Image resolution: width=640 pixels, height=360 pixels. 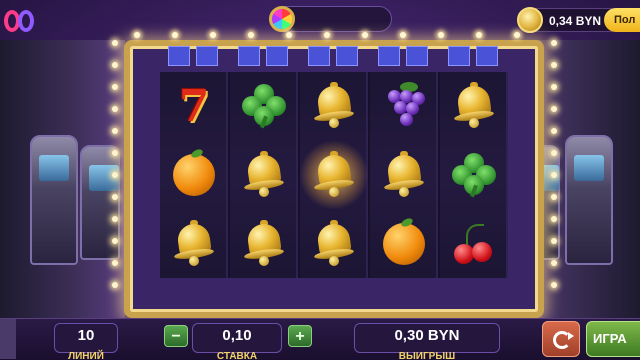 I want to click on bet-label: СТАВКА, so click(x=237, y=355).